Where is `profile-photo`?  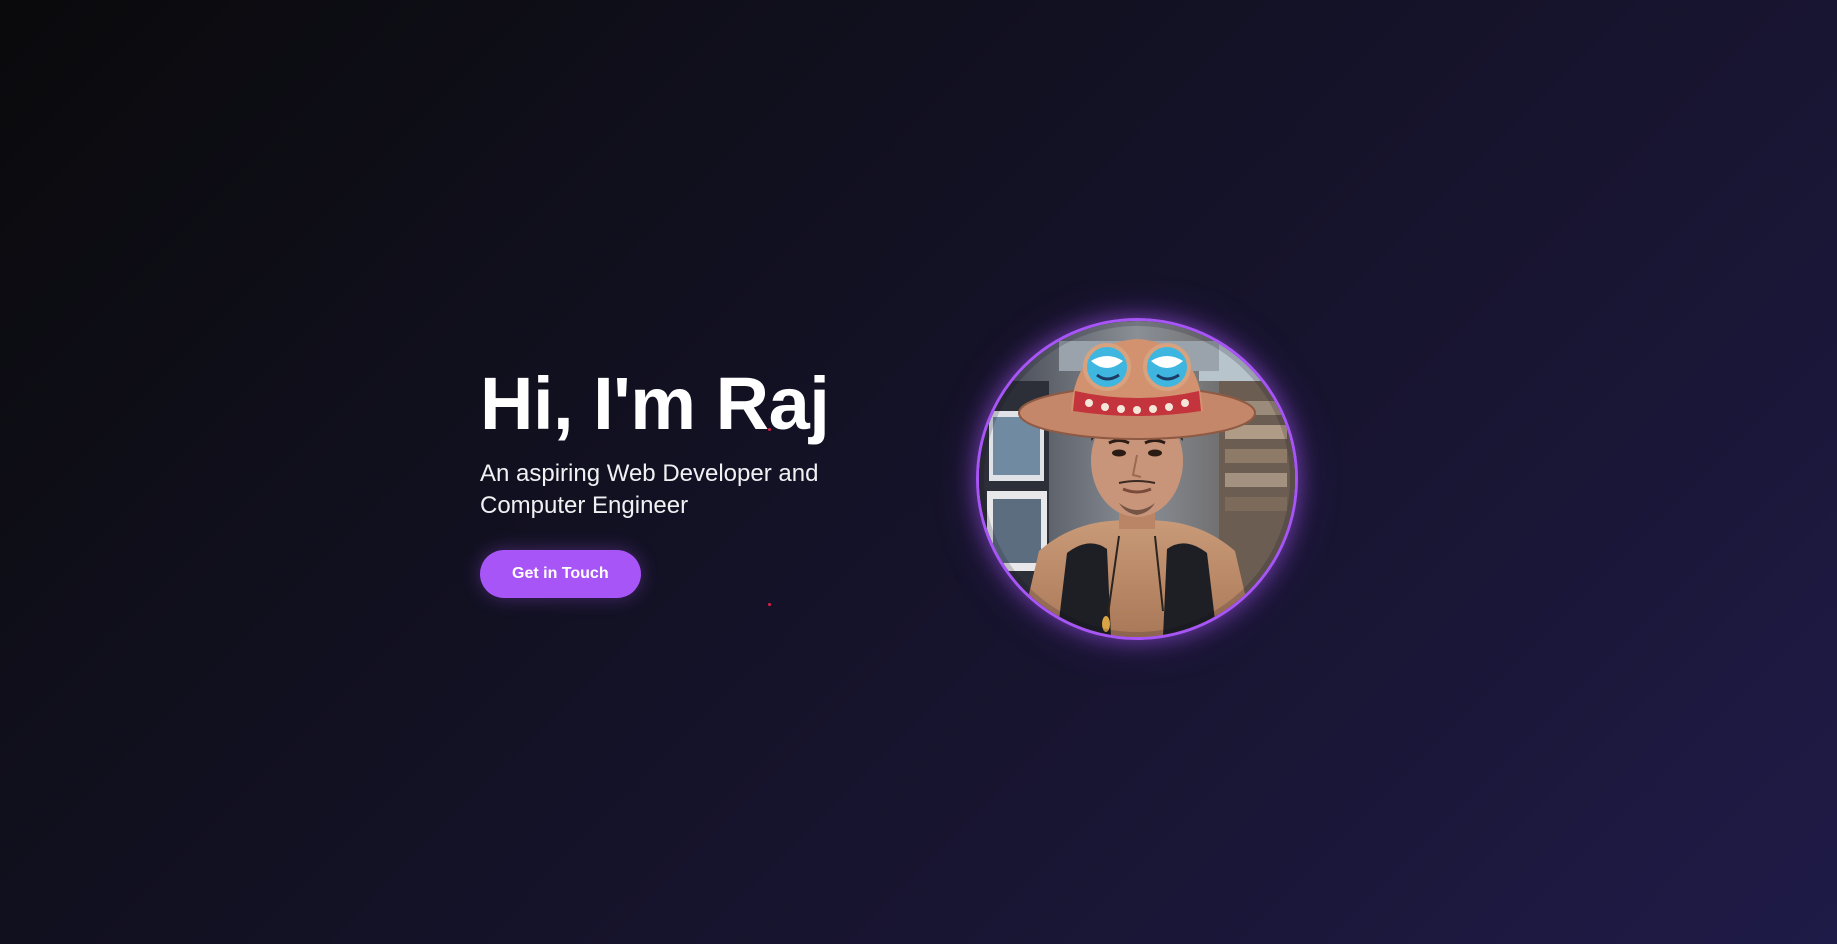 profile-photo is located at coordinates (1137, 479).